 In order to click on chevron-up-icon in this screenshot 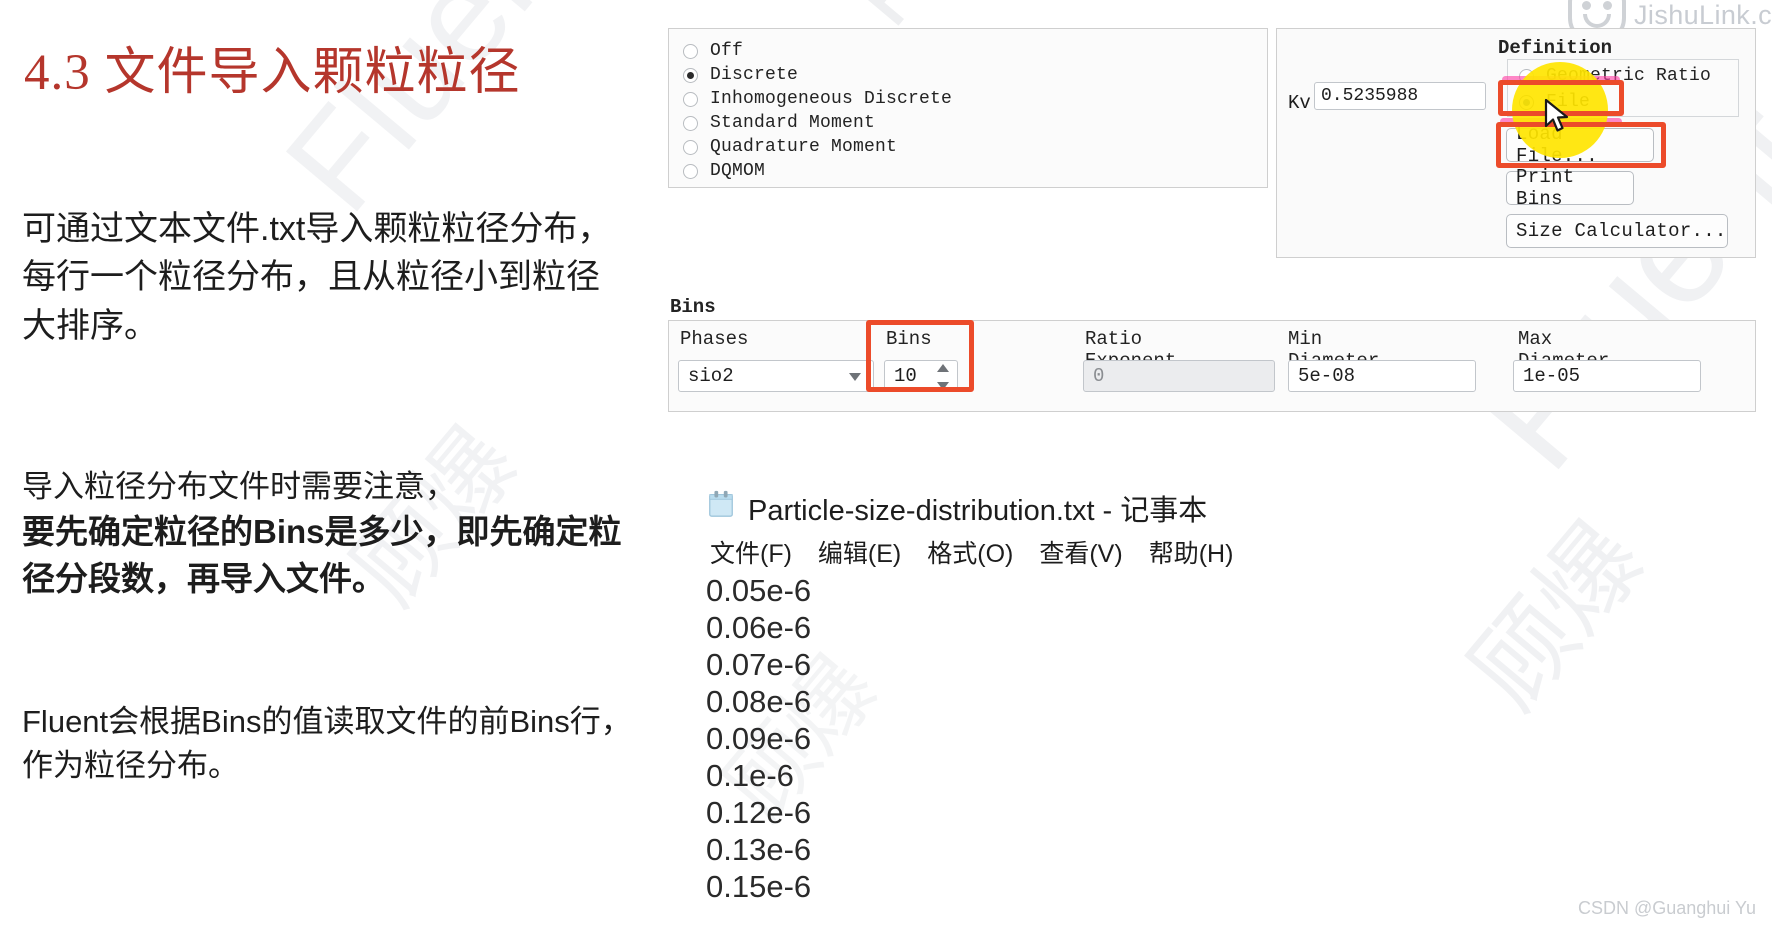, I will do `click(943, 368)`.